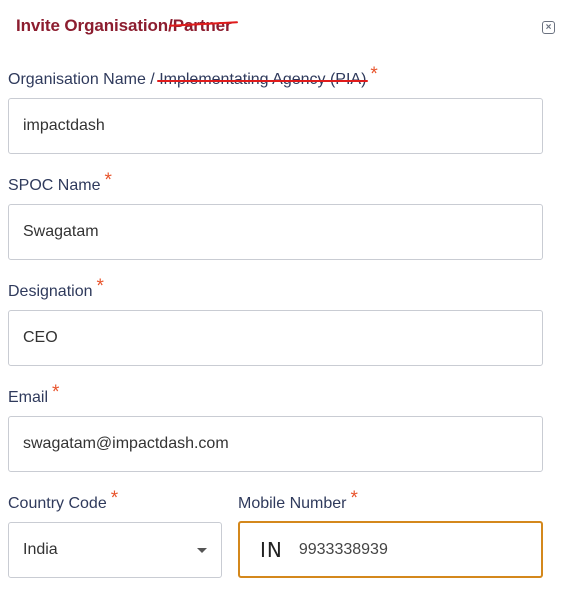  What do you see at coordinates (202, 550) in the screenshot?
I see `chevron-down-icon` at bounding box center [202, 550].